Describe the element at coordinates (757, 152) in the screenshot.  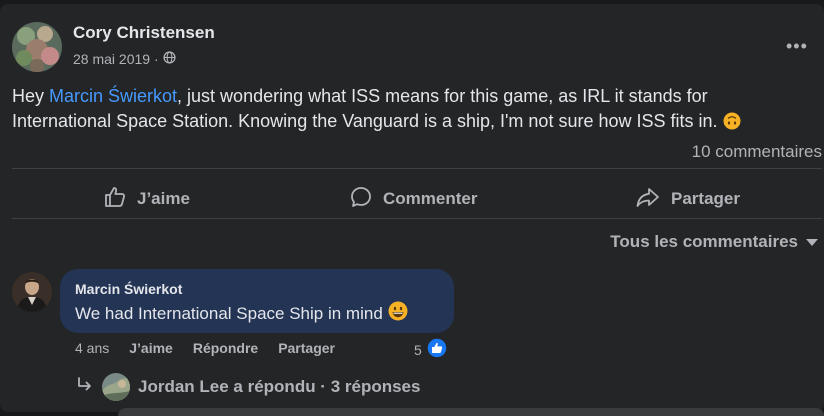
I see `comment-count-link: 10 commentaires` at that location.